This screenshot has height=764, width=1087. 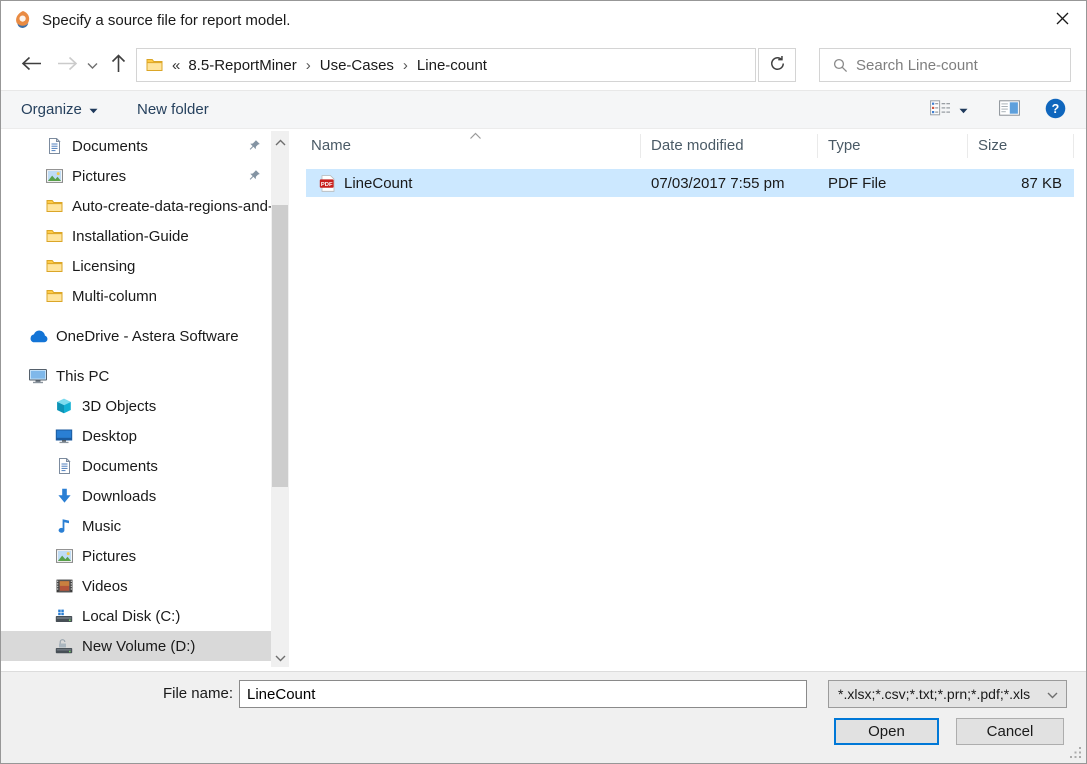 I want to click on sidebar-item-auto-create-data-regions-and: Auto-create-data-regions-and-, so click(x=136, y=206).